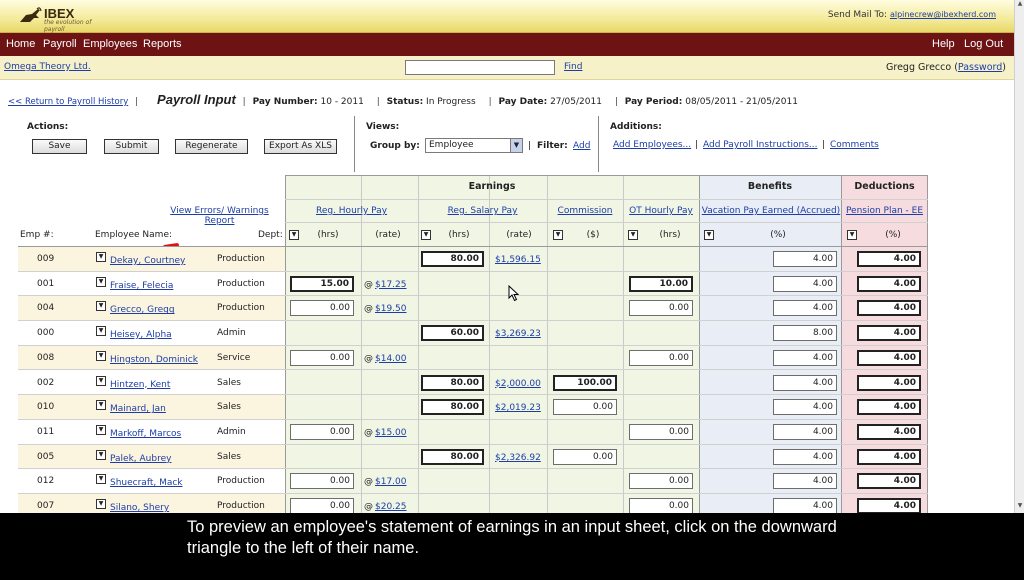 The height and width of the screenshot is (580, 1024). What do you see at coordinates (884, 211) in the screenshot?
I see `pension-plan-header: Pension Plan - EE` at bounding box center [884, 211].